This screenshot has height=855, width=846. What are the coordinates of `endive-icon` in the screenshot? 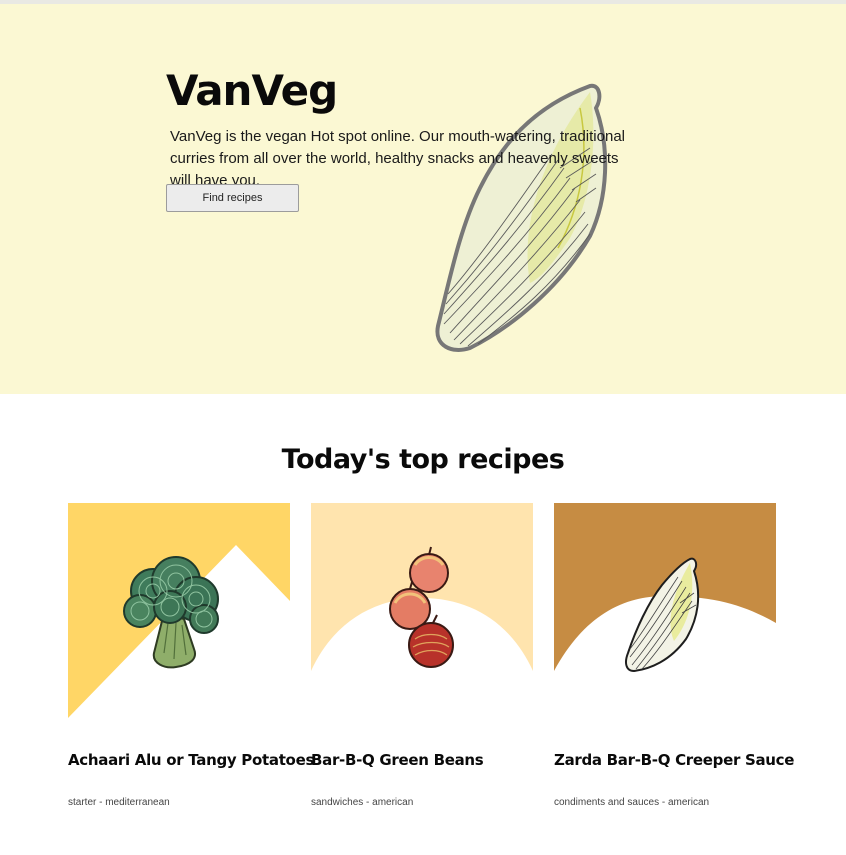 It's located at (521, 217).